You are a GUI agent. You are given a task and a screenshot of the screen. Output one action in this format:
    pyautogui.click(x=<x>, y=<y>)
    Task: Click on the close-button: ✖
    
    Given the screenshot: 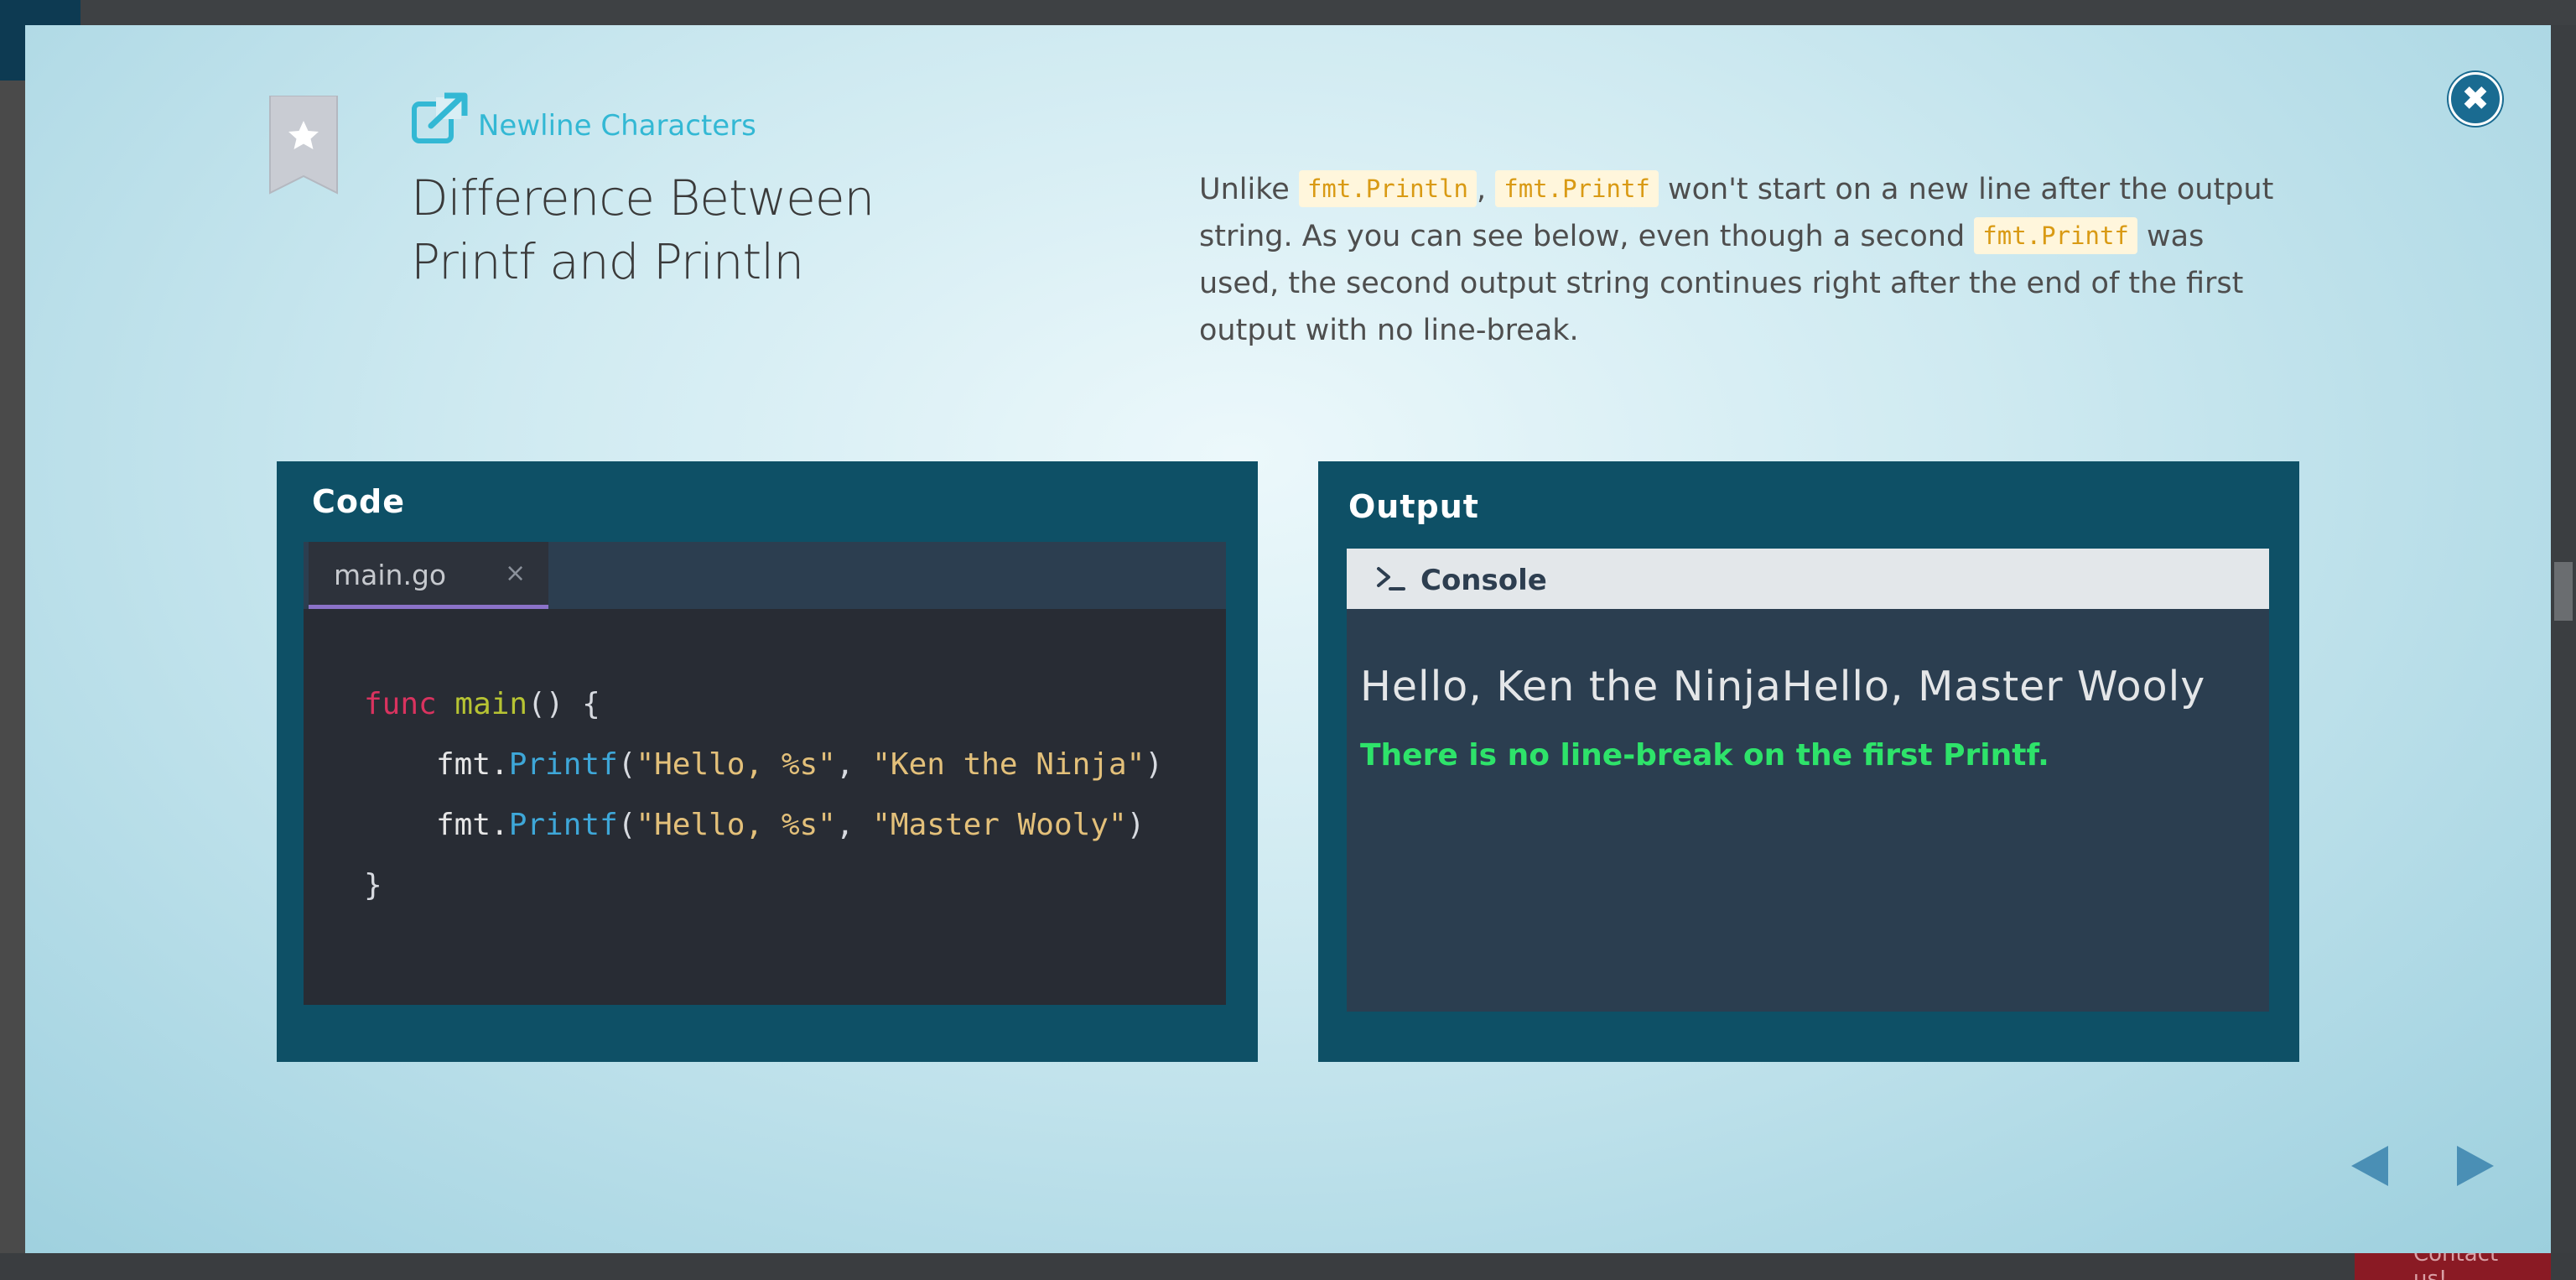 What is the action you would take?
    pyautogui.click(x=2475, y=99)
    